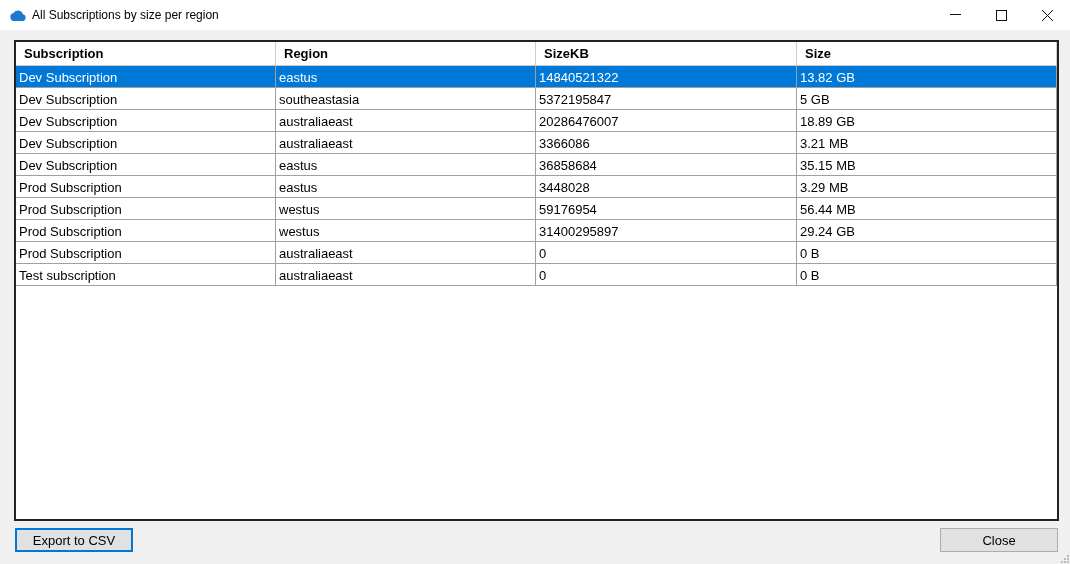 This screenshot has width=1070, height=564. I want to click on table-row: Test subscription australiaeast 0 0 B, so click(536, 275).